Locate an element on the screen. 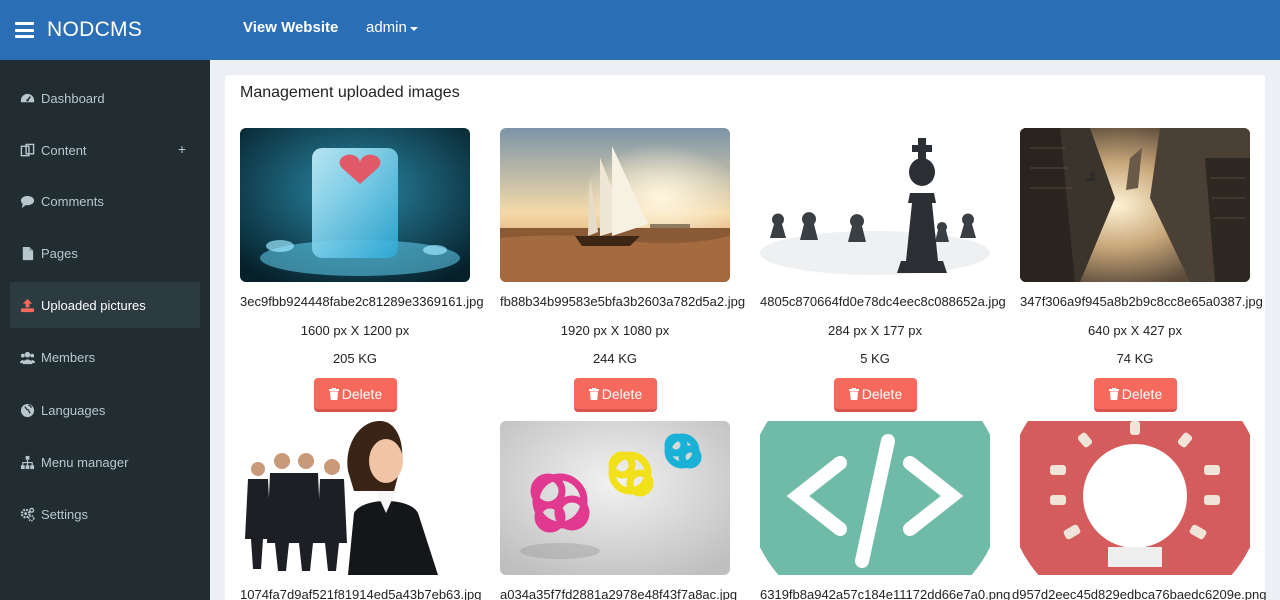  3d-knots-image is located at coordinates (615, 498).